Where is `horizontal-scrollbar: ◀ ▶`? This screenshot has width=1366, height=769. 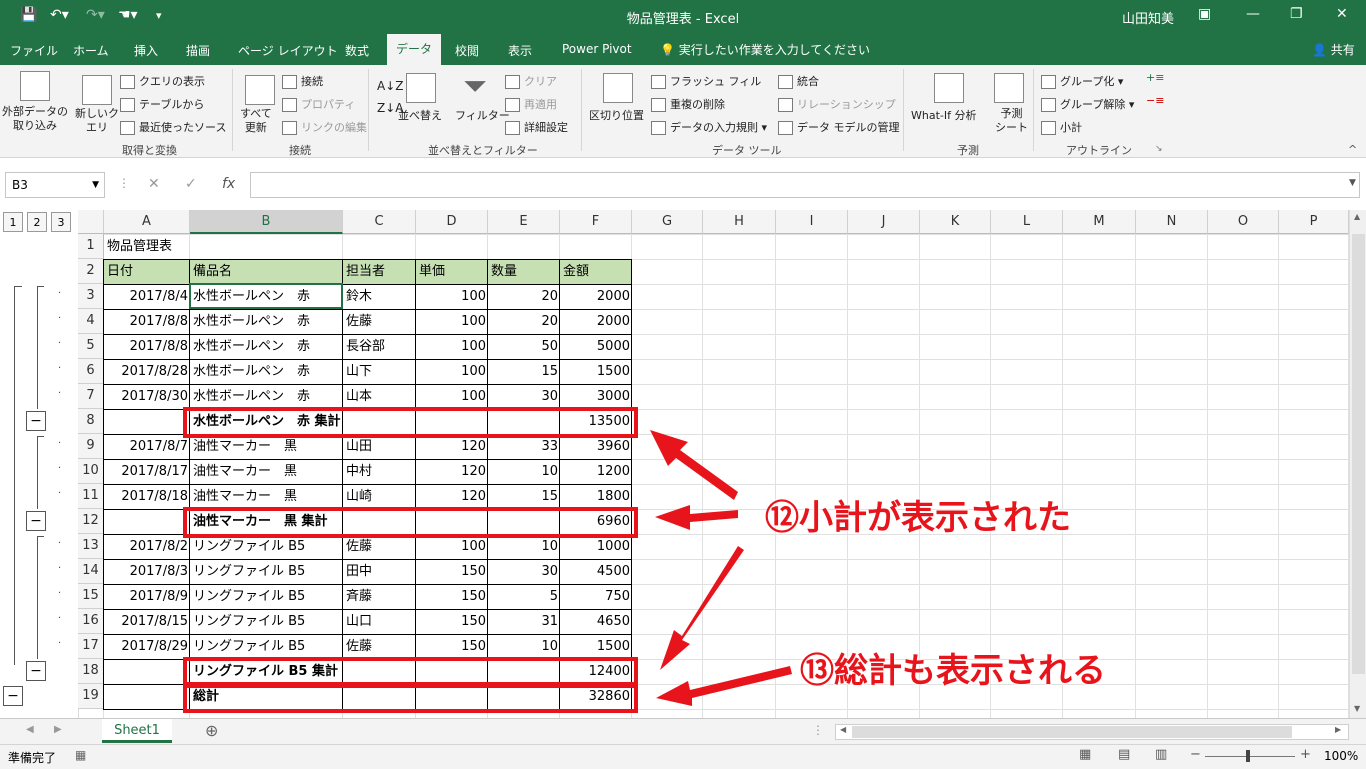
horizontal-scrollbar: ◀ ▶ is located at coordinates (1092, 732).